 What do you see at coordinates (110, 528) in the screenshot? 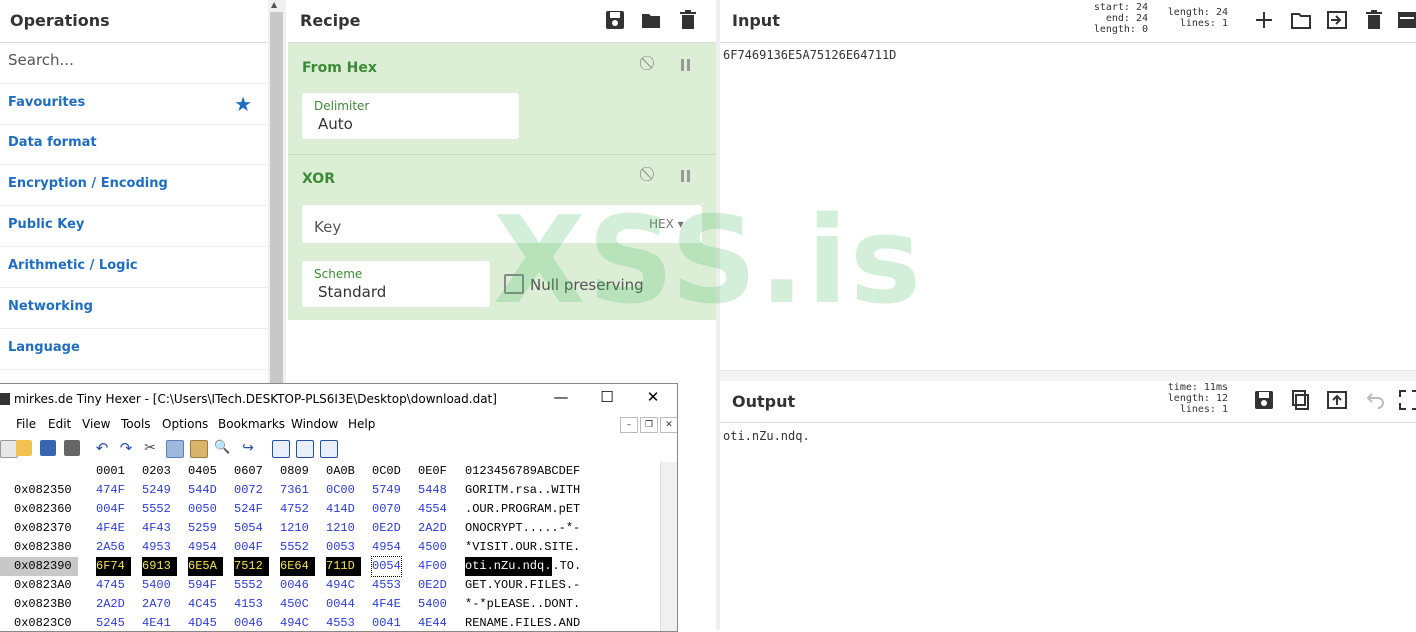
I see `hex-cell: 4F4E` at bounding box center [110, 528].